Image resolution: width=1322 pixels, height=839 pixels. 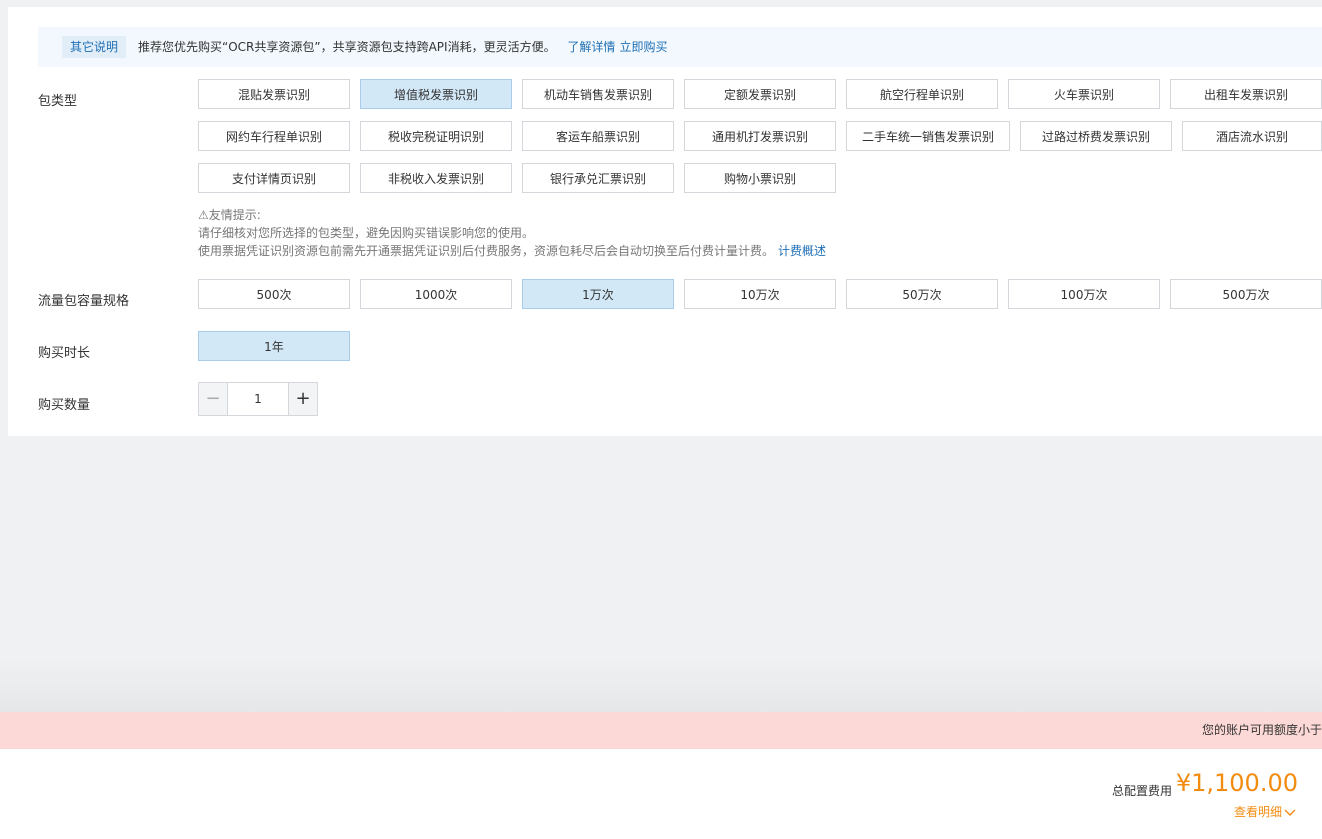 What do you see at coordinates (1257, 812) in the screenshot?
I see `view-details-label: 查看明细` at bounding box center [1257, 812].